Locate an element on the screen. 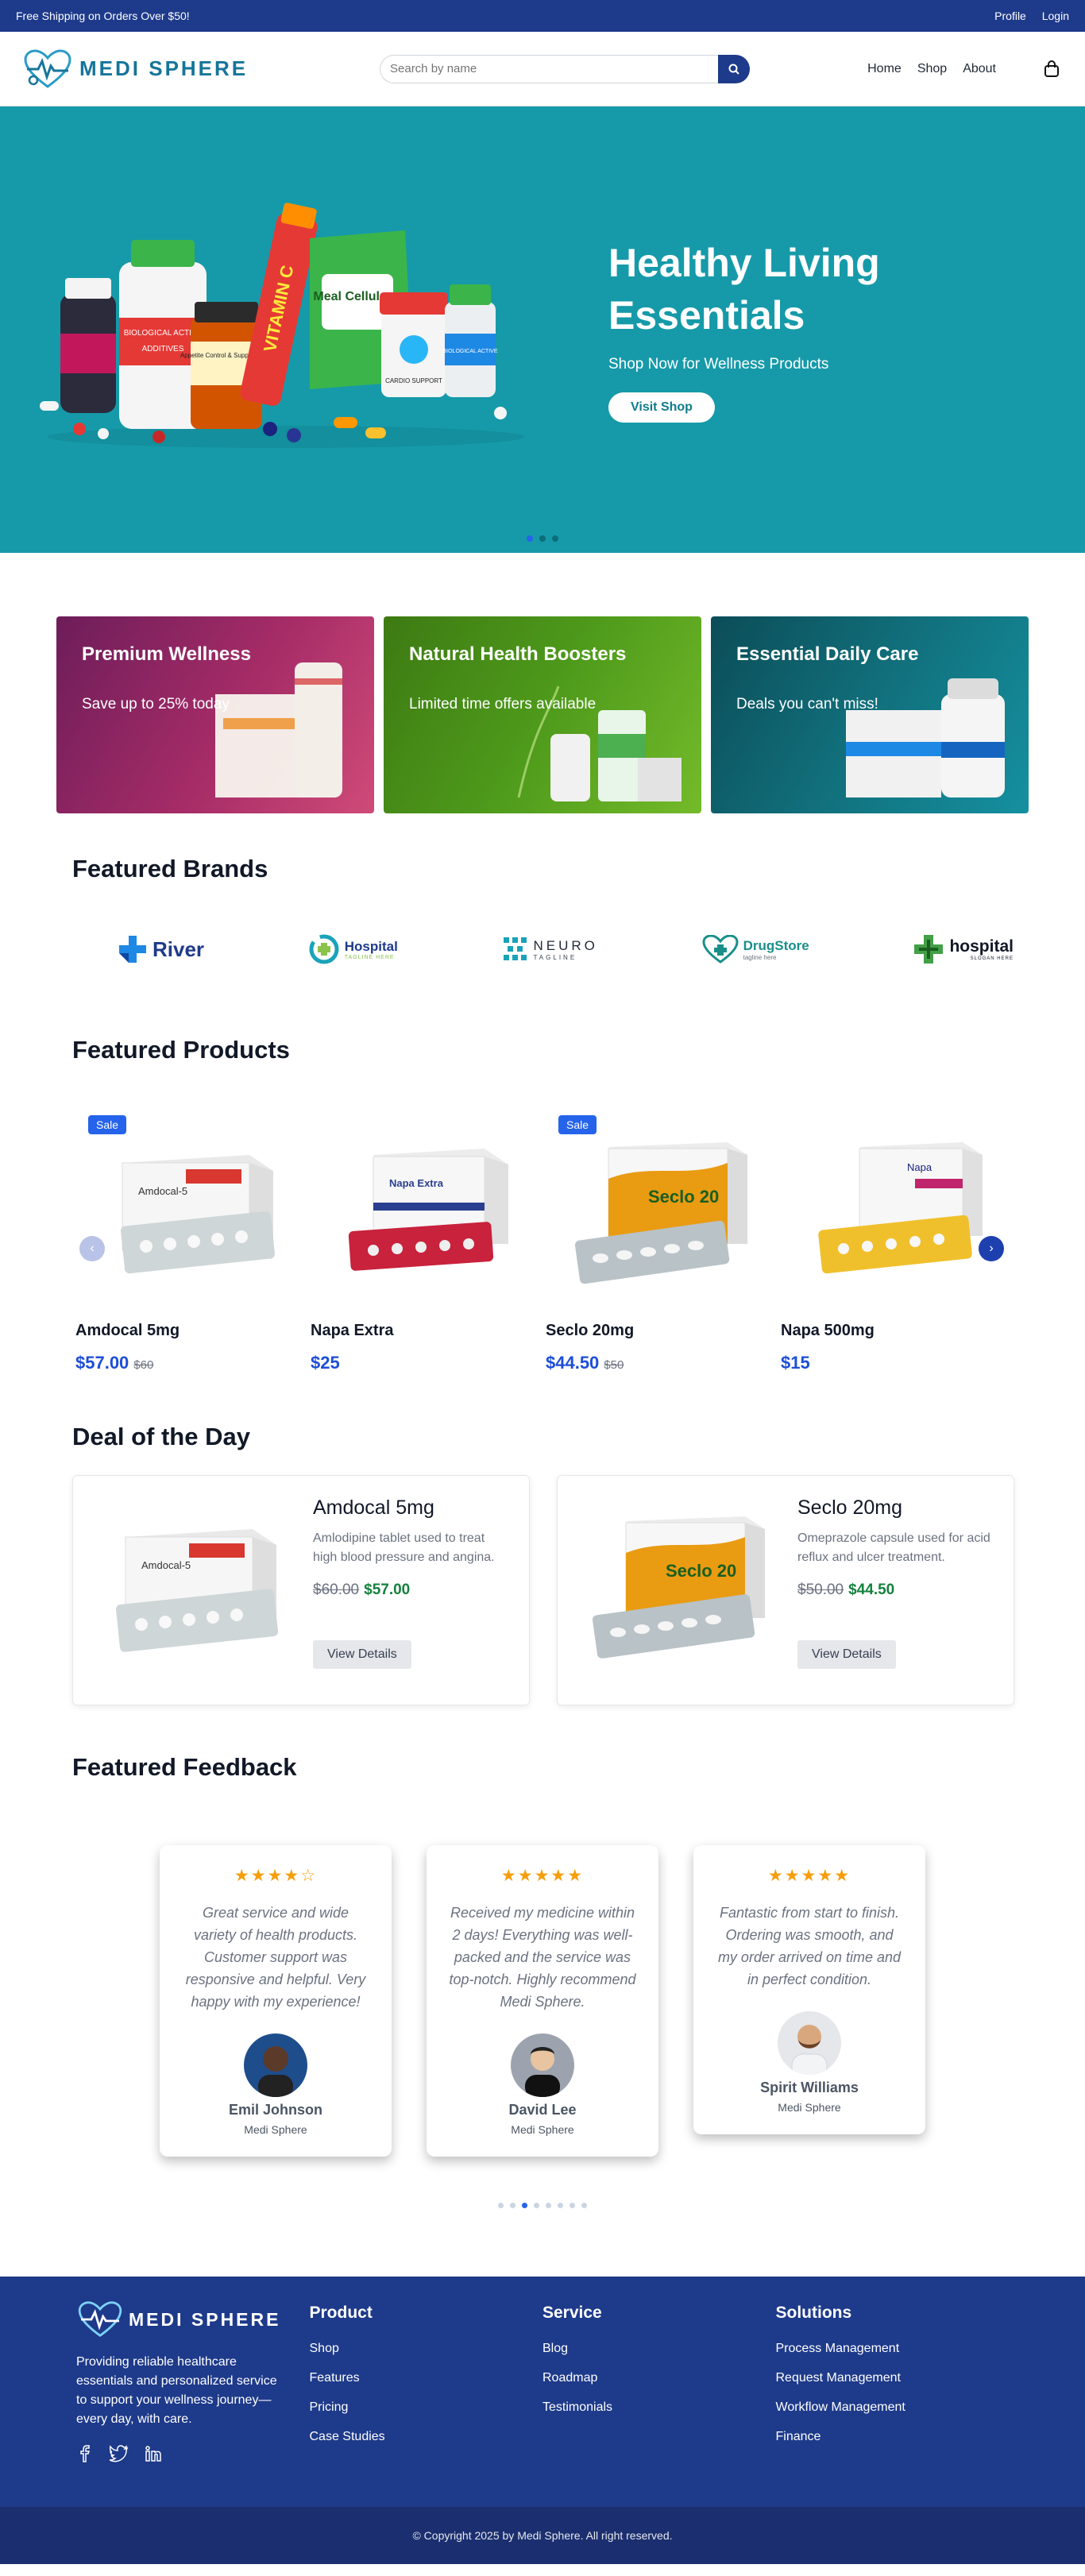 The image size is (1085, 2576). brand-tagline: TAGLINE is located at coordinates (555, 957).